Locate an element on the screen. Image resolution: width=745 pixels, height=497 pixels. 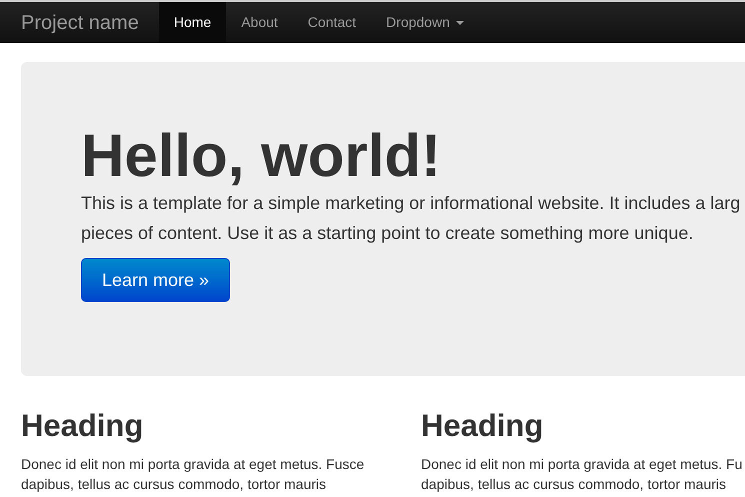
nav-link: Home is located at coordinates (192, 22).